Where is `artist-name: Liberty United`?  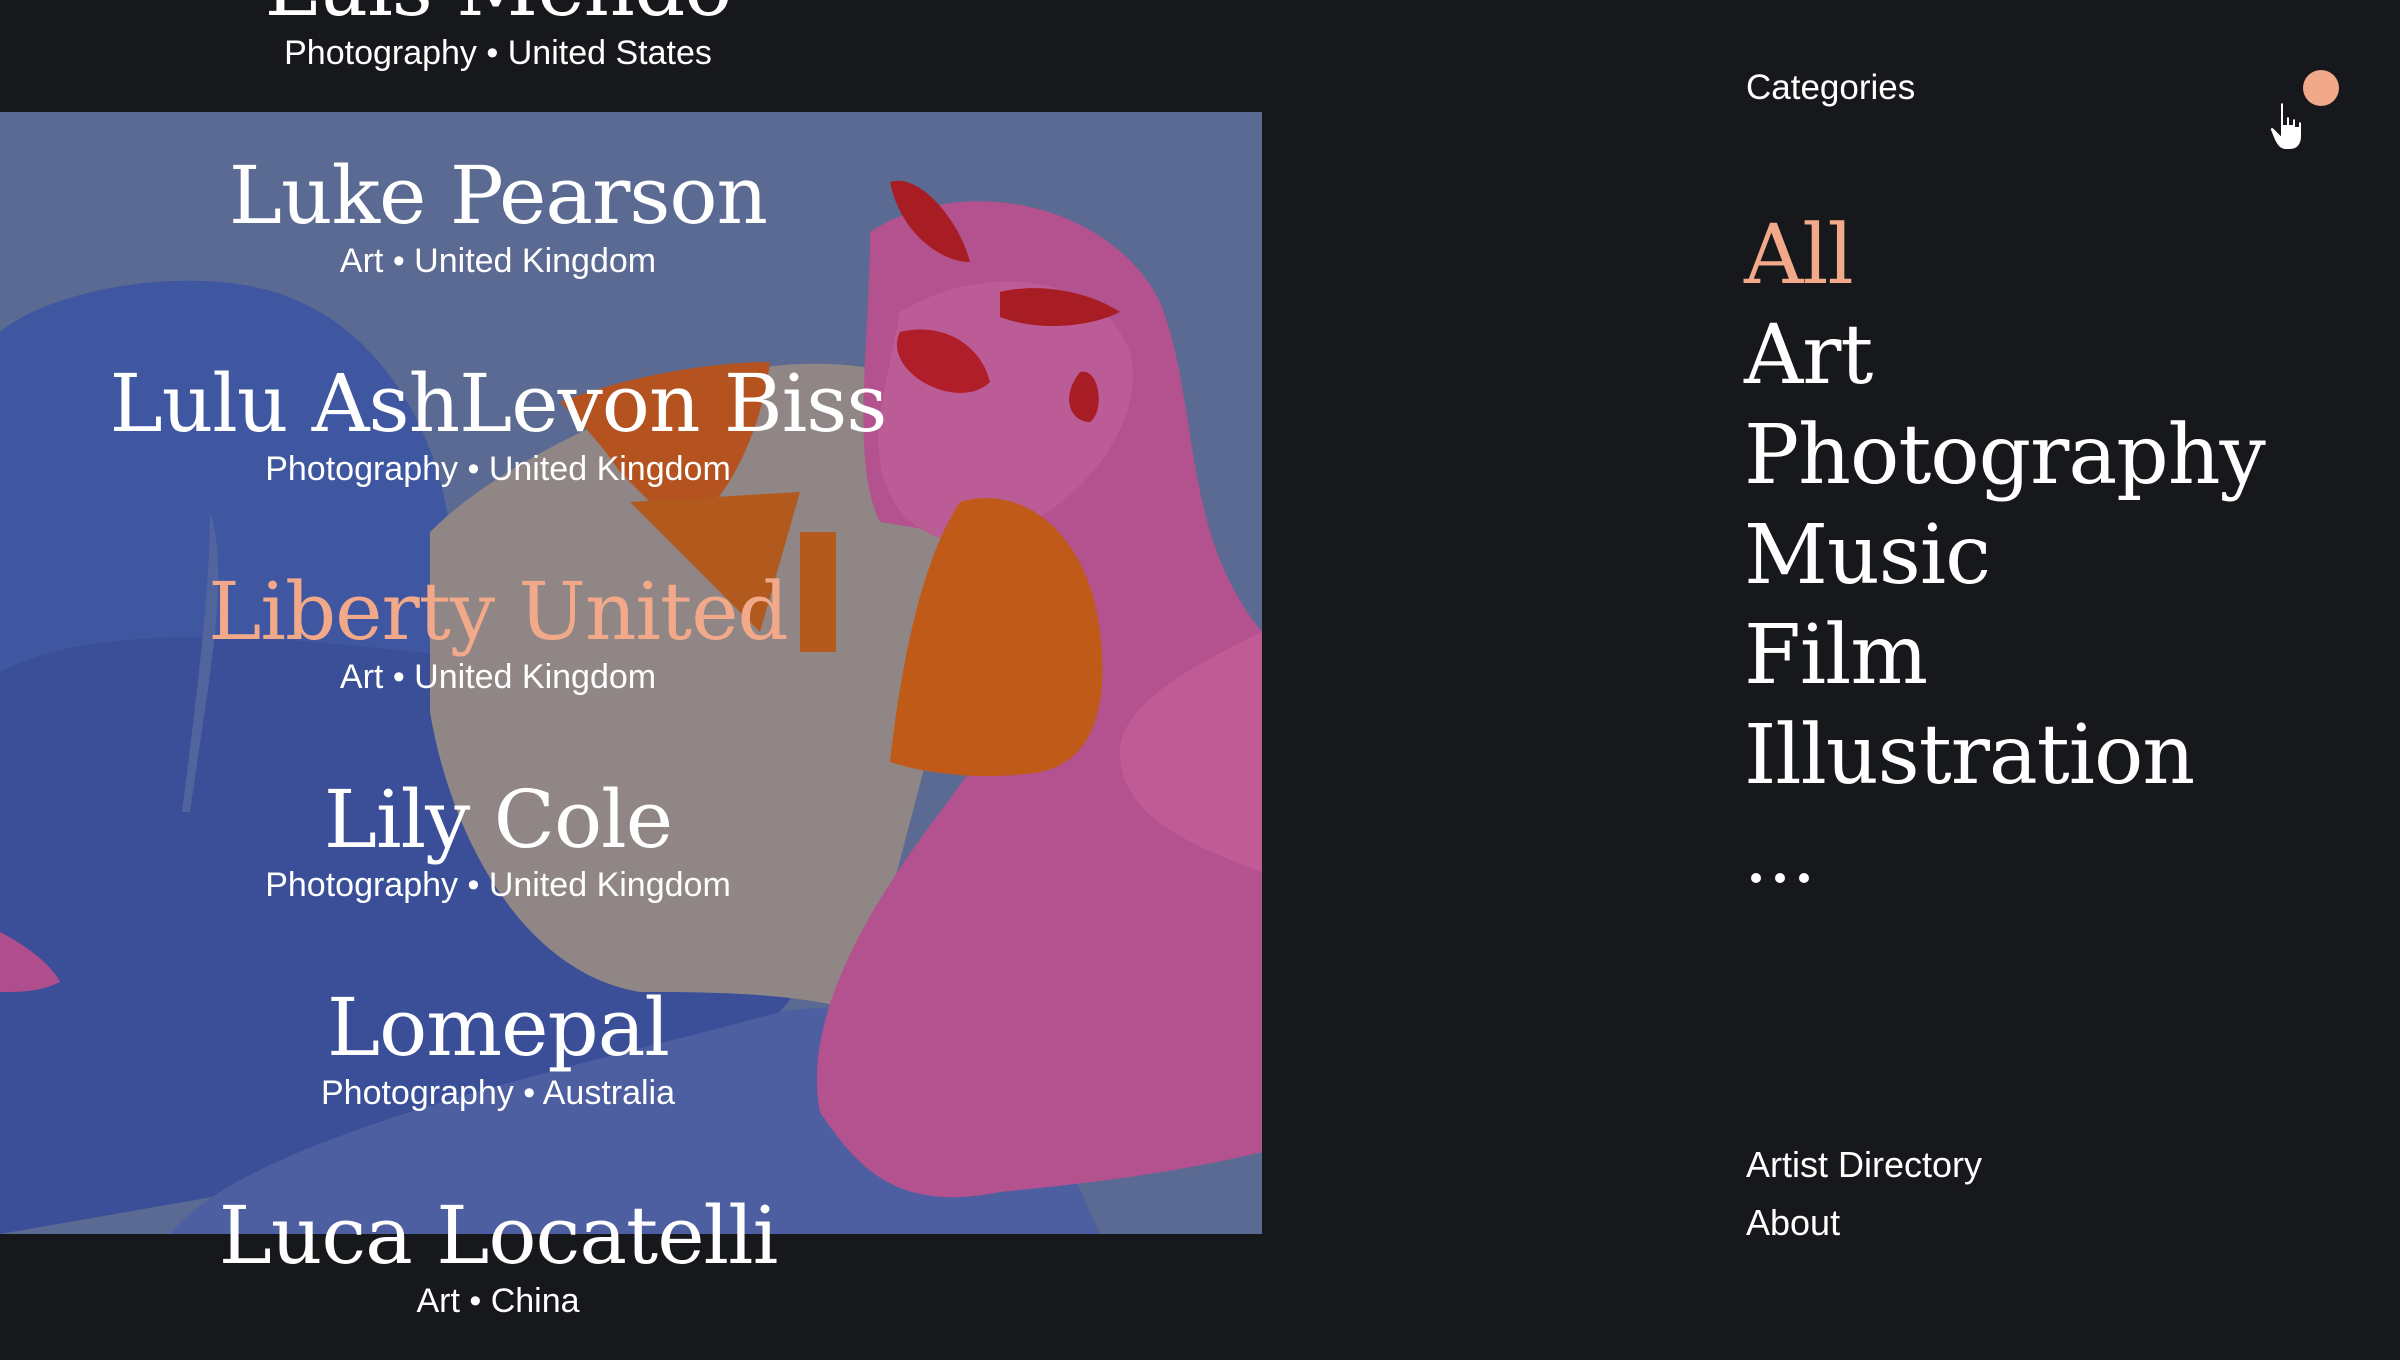 artist-name: Liberty United is located at coordinates (498, 611).